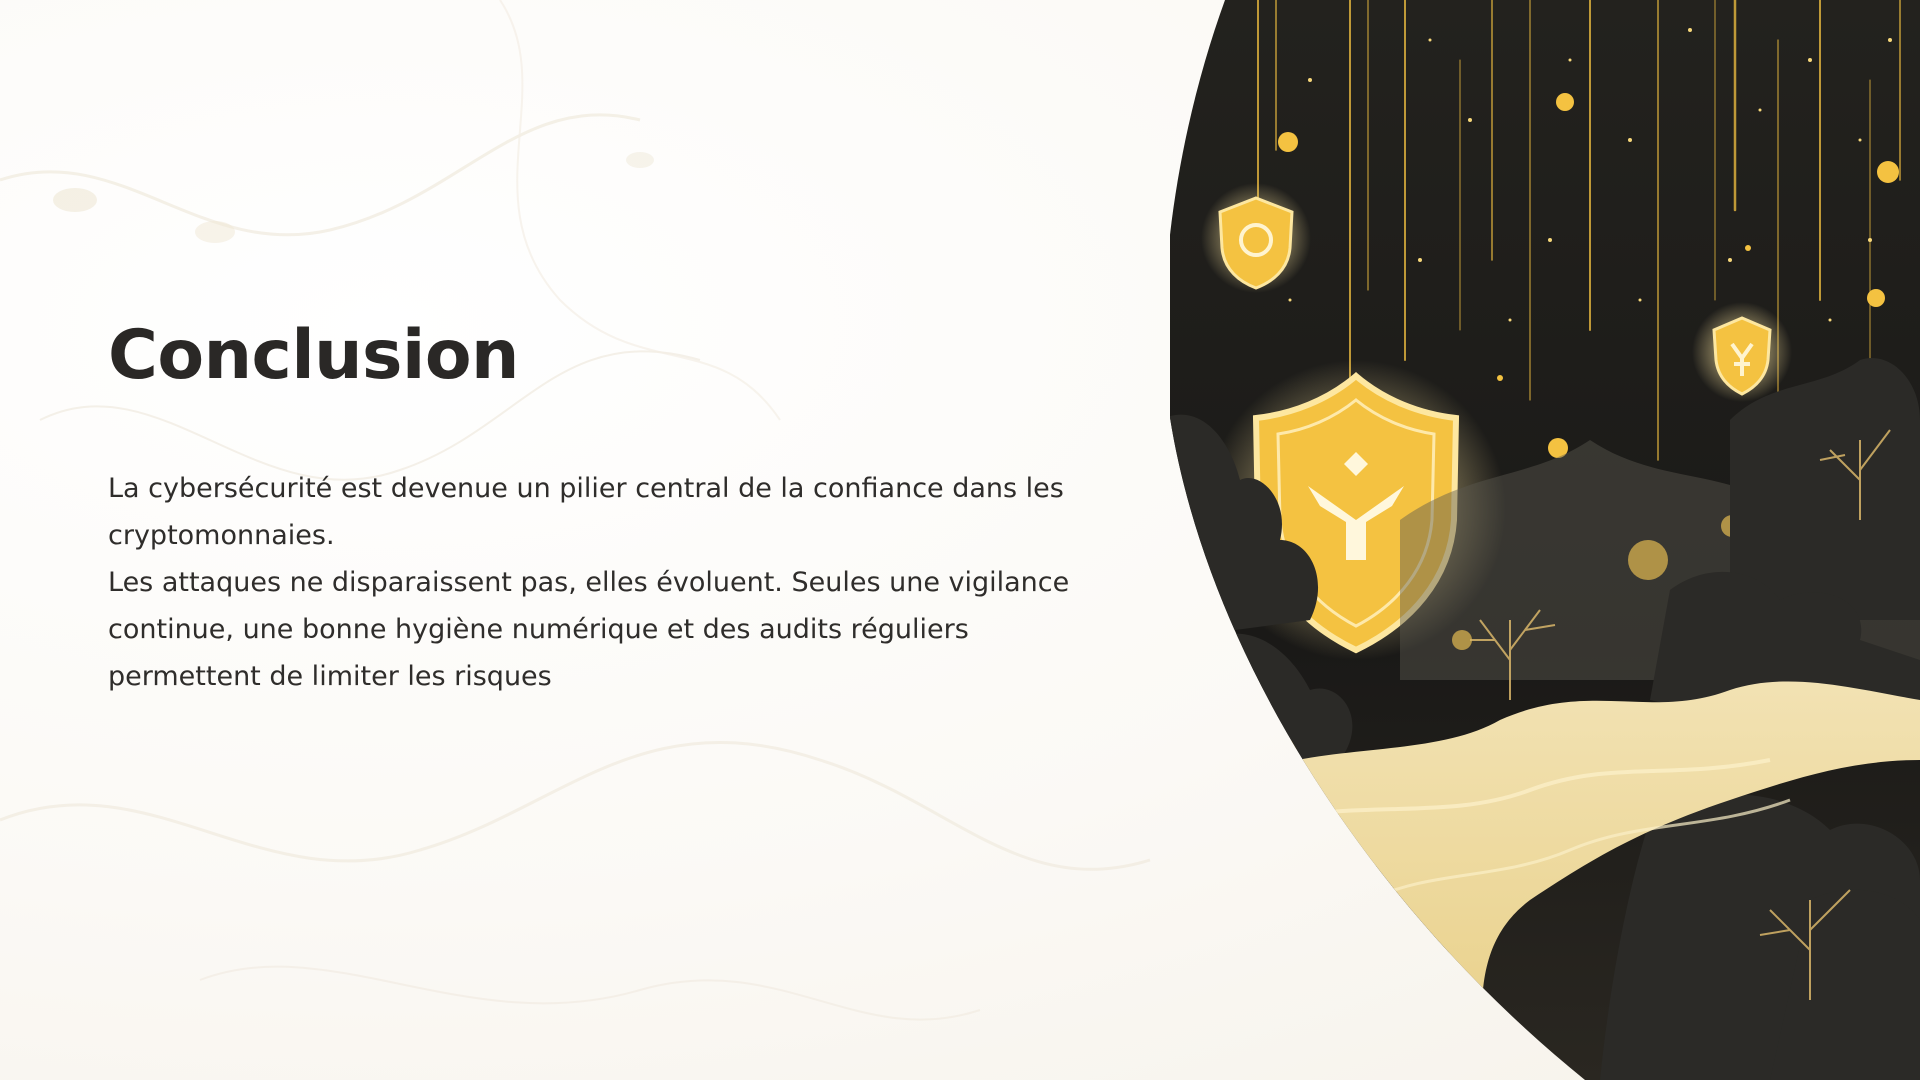 This screenshot has width=1920, height=1080. What do you see at coordinates (313, 355) in the screenshot?
I see `page-title: Conclusion` at bounding box center [313, 355].